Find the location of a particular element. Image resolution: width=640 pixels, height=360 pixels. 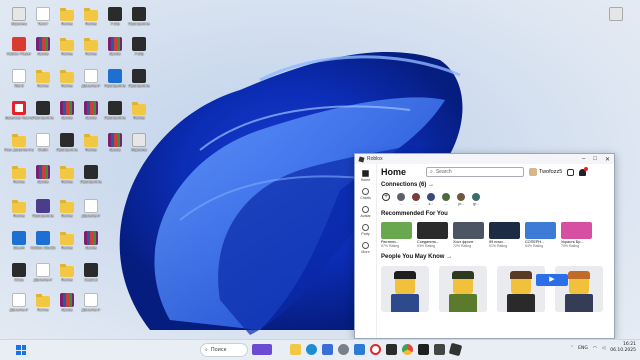

game-card: 99 ночи... 91% Rating is located at coordinates (504, 235).